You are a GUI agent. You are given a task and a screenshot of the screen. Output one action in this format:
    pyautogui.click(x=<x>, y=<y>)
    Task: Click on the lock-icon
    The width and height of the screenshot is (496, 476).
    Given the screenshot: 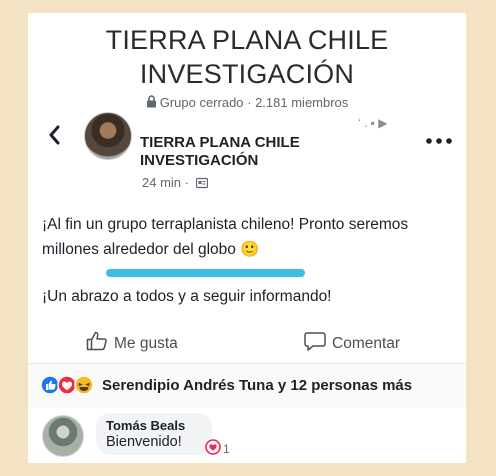 What is the action you would take?
    pyautogui.click(x=151, y=103)
    